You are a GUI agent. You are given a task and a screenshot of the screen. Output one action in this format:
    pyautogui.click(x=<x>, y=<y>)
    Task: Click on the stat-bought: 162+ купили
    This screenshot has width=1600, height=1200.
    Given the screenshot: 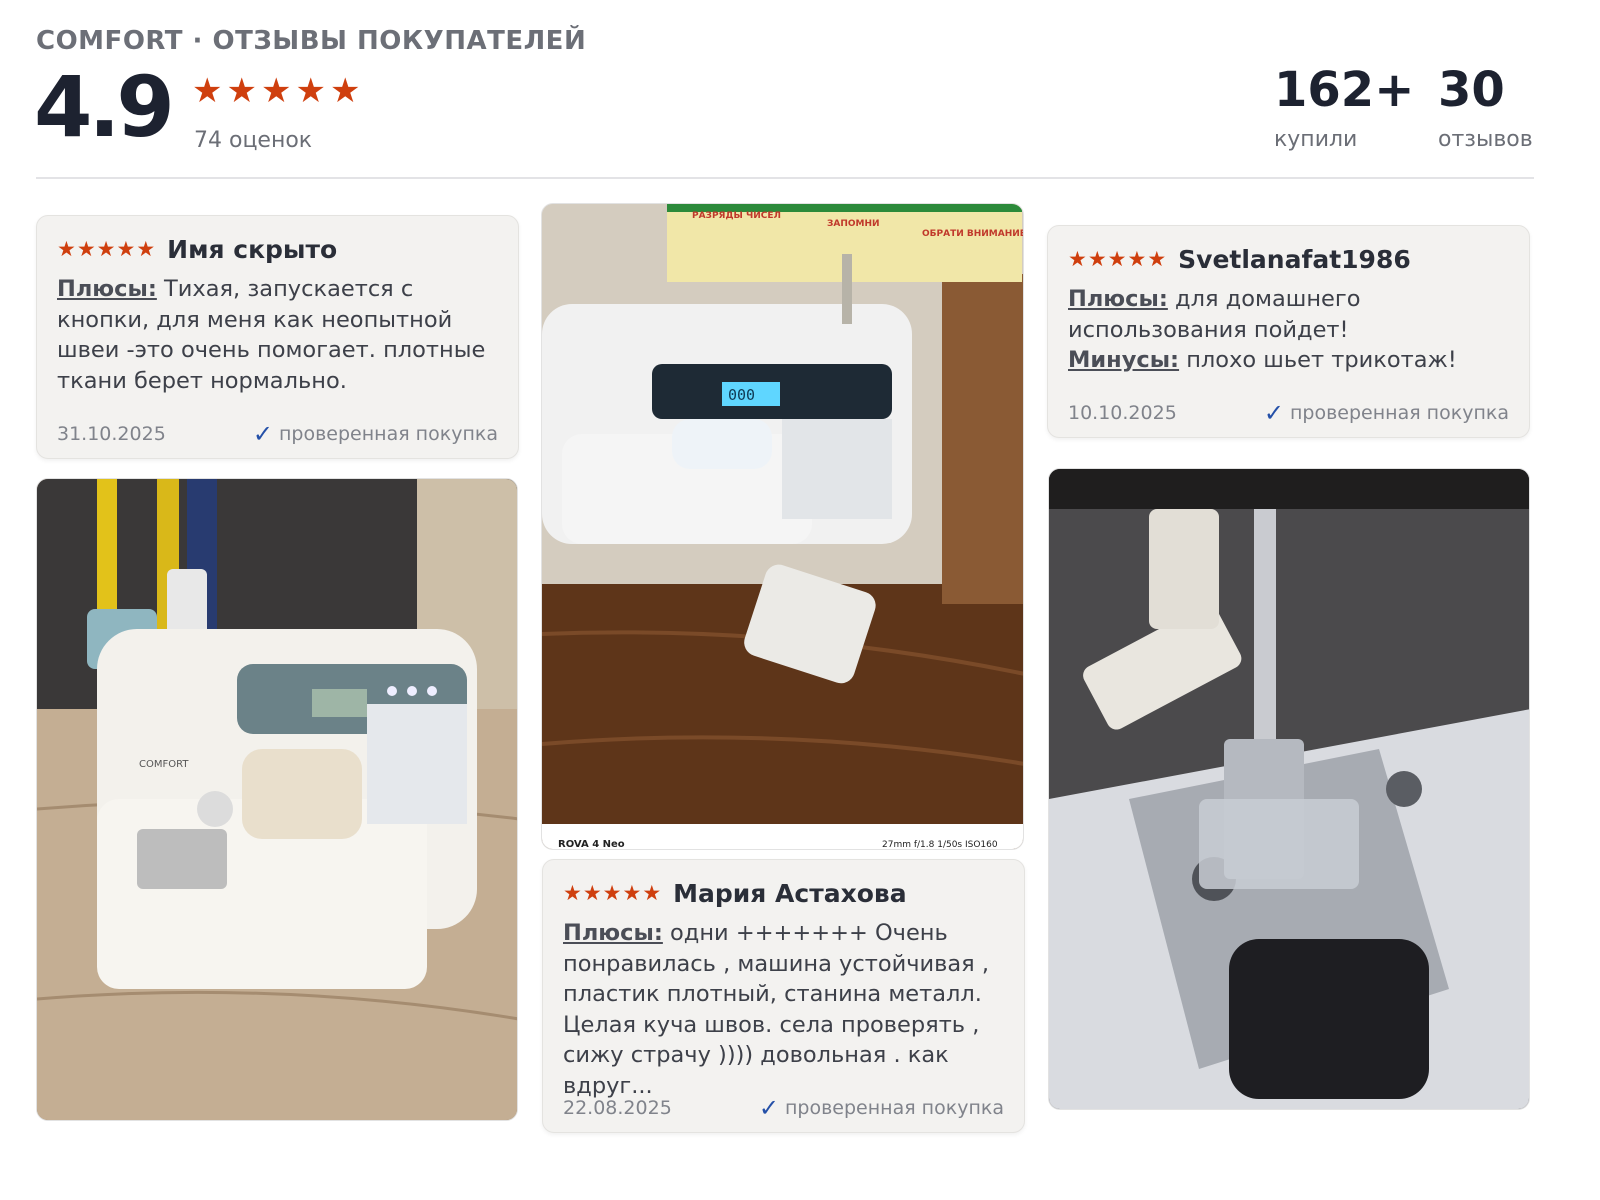 What is the action you would take?
    pyautogui.click(x=1344, y=108)
    